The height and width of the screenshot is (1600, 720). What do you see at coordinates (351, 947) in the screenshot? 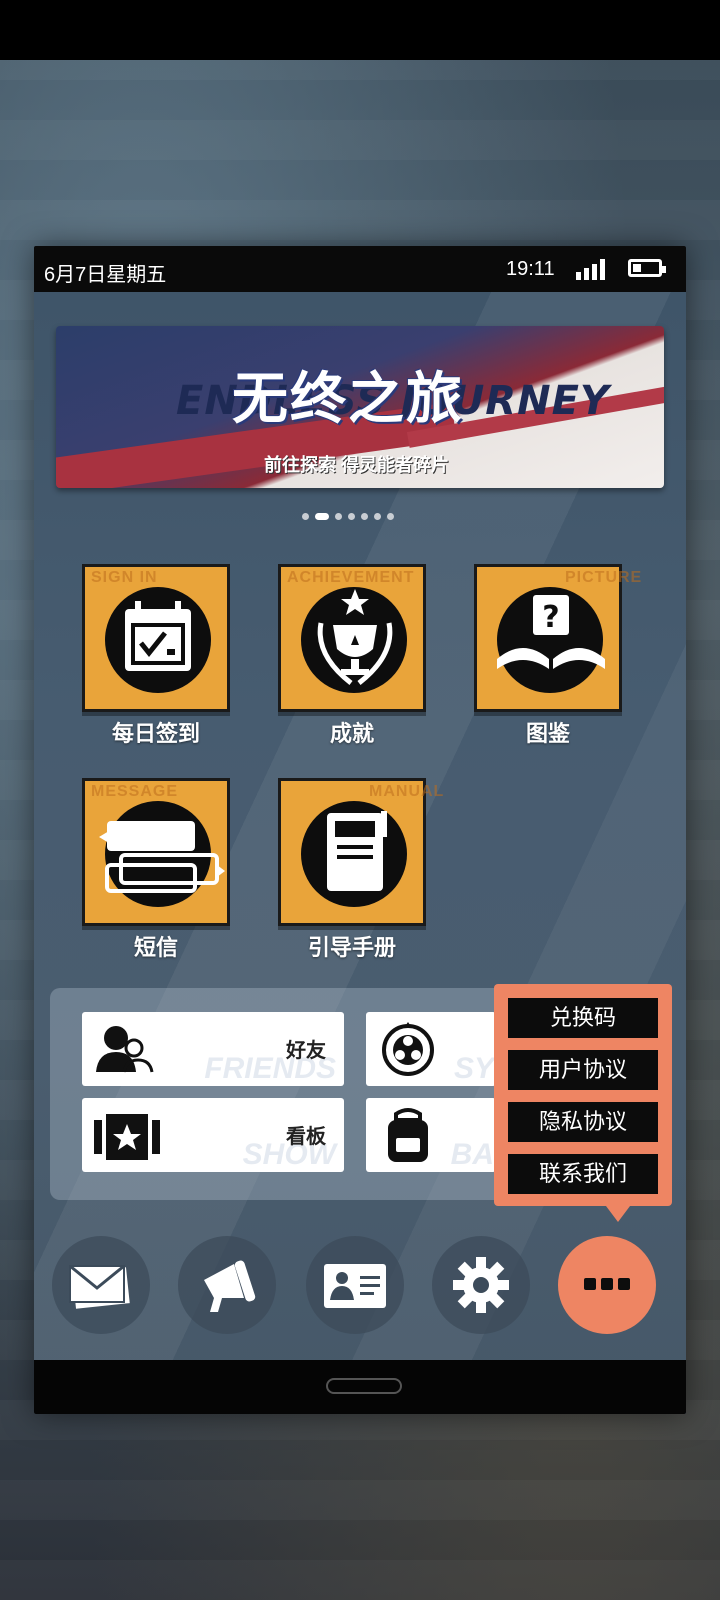
I see `manual-label: 引导手册` at bounding box center [351, 947].